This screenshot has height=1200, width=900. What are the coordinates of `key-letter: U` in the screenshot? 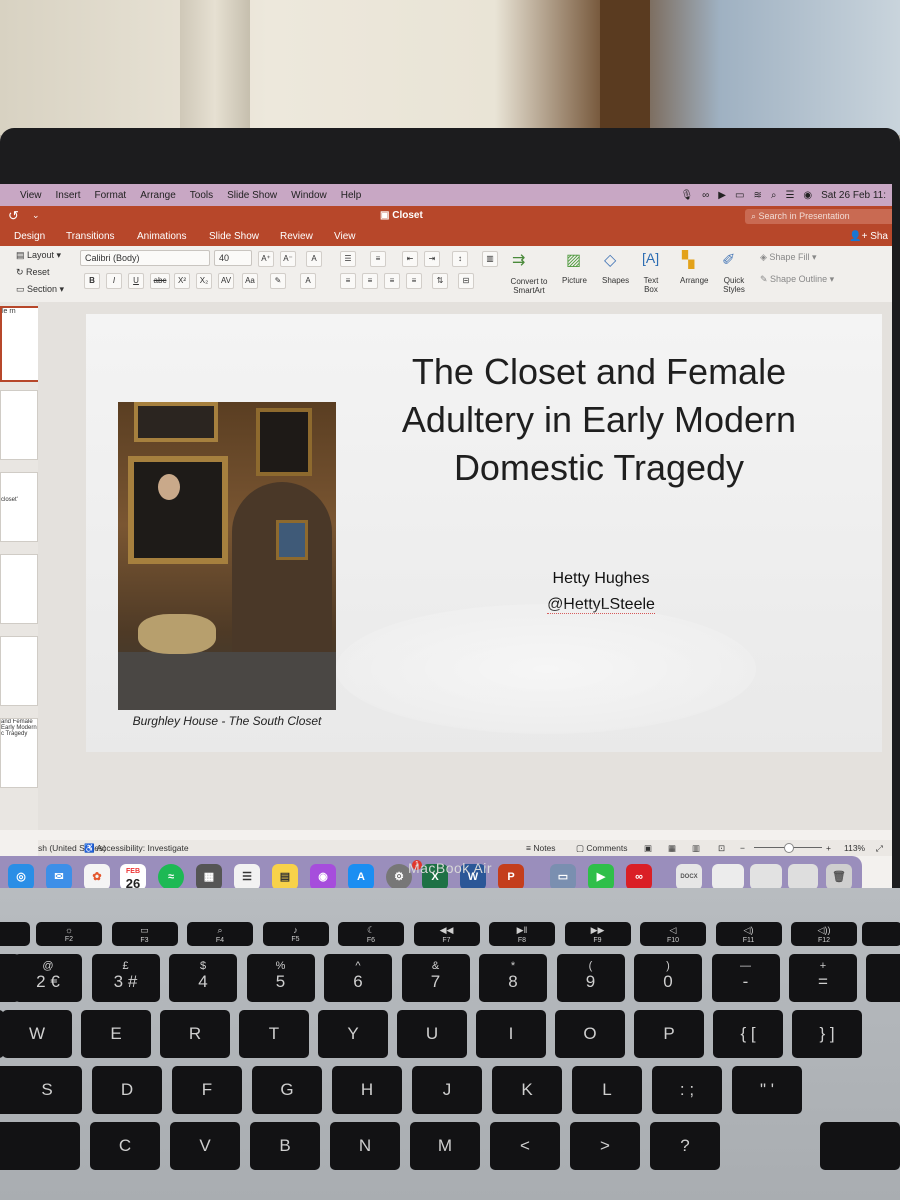 It's located at (432, 1034).